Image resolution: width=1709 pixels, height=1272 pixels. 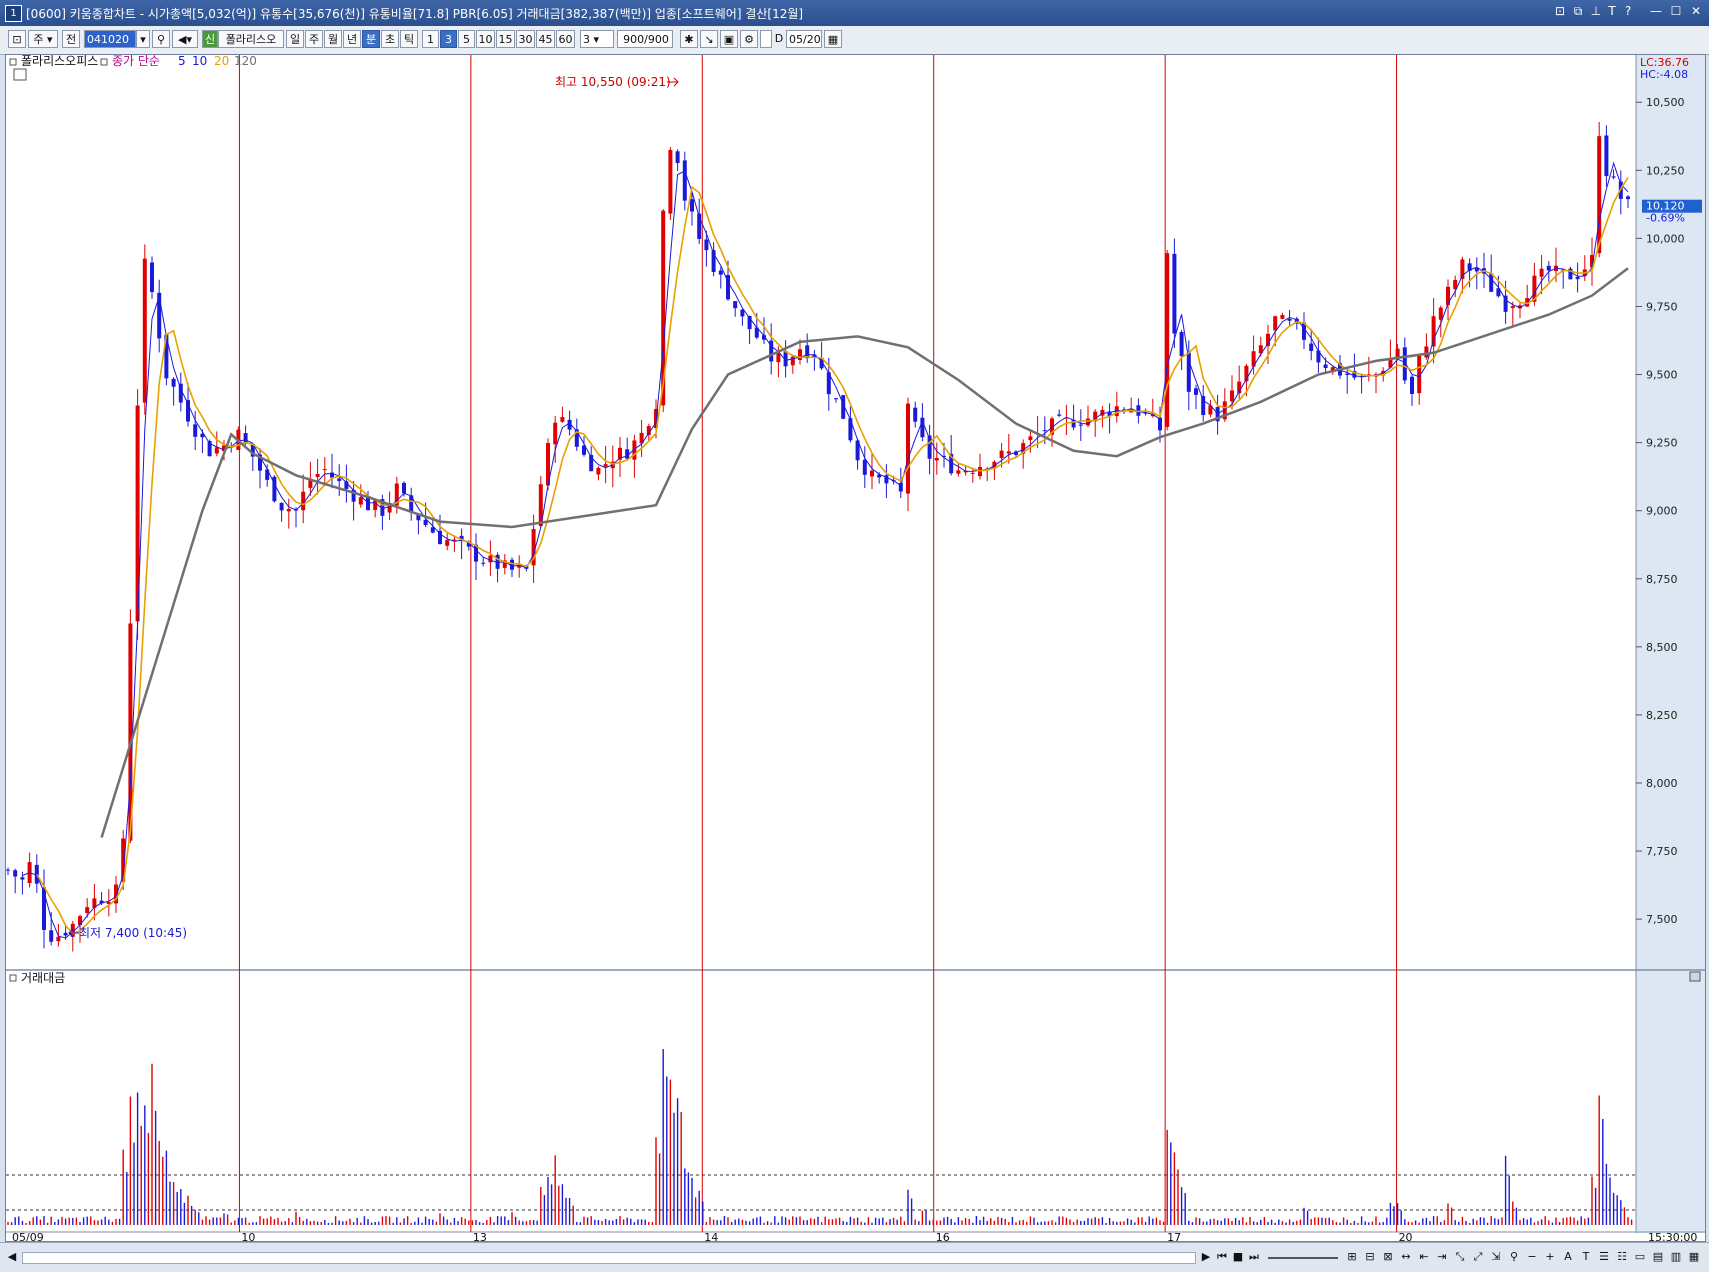 I want to click on close-icon: ✕, so click(x=1696, y=11).